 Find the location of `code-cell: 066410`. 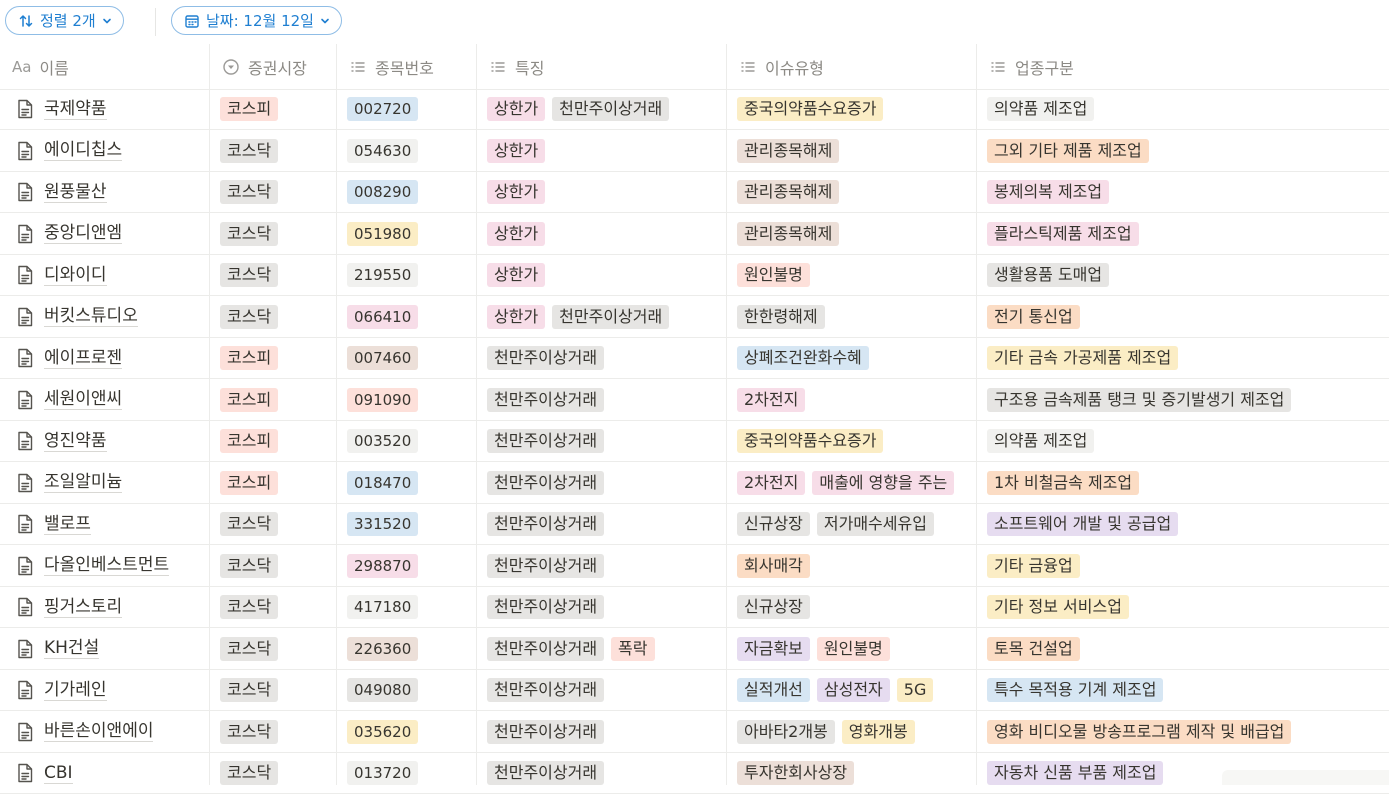

code-cell: 066410 is located at coordinates (407, 317).